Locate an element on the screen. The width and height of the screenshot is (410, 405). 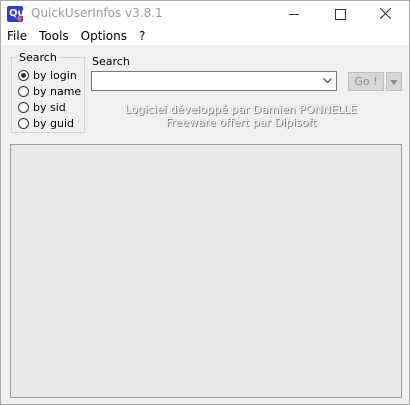
radio-by-login: by login is located at coordinates (47, 75).